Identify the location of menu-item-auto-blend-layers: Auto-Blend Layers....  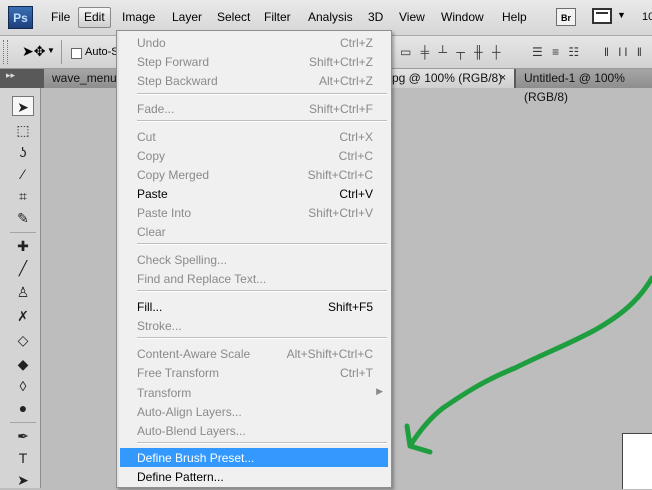
(254, 430).